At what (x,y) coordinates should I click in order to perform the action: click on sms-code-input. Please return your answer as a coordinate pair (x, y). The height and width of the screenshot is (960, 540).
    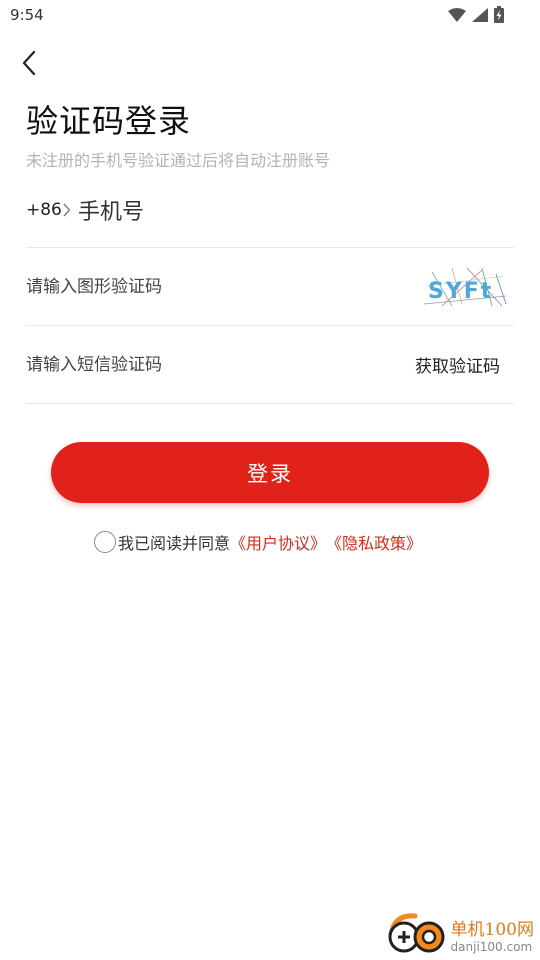
    Looking at the image, I should click on (176, 365).